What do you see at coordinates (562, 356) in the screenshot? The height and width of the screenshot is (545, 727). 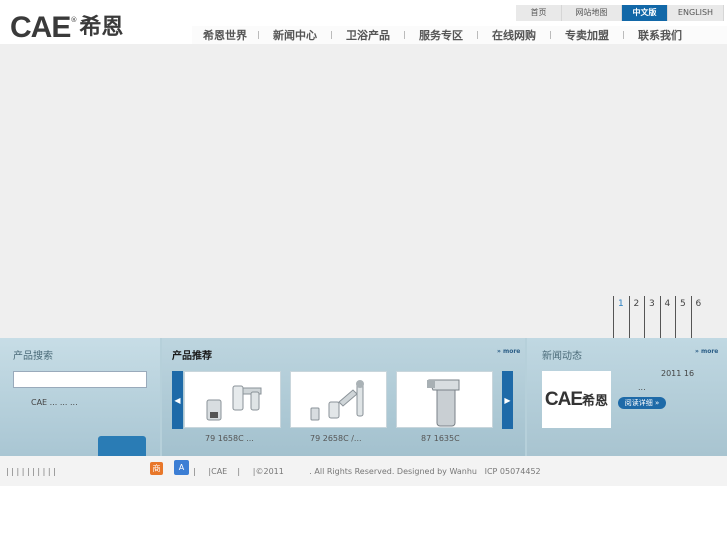 I see `panel-title: 新闻动态` at bounding box center [562, 356].